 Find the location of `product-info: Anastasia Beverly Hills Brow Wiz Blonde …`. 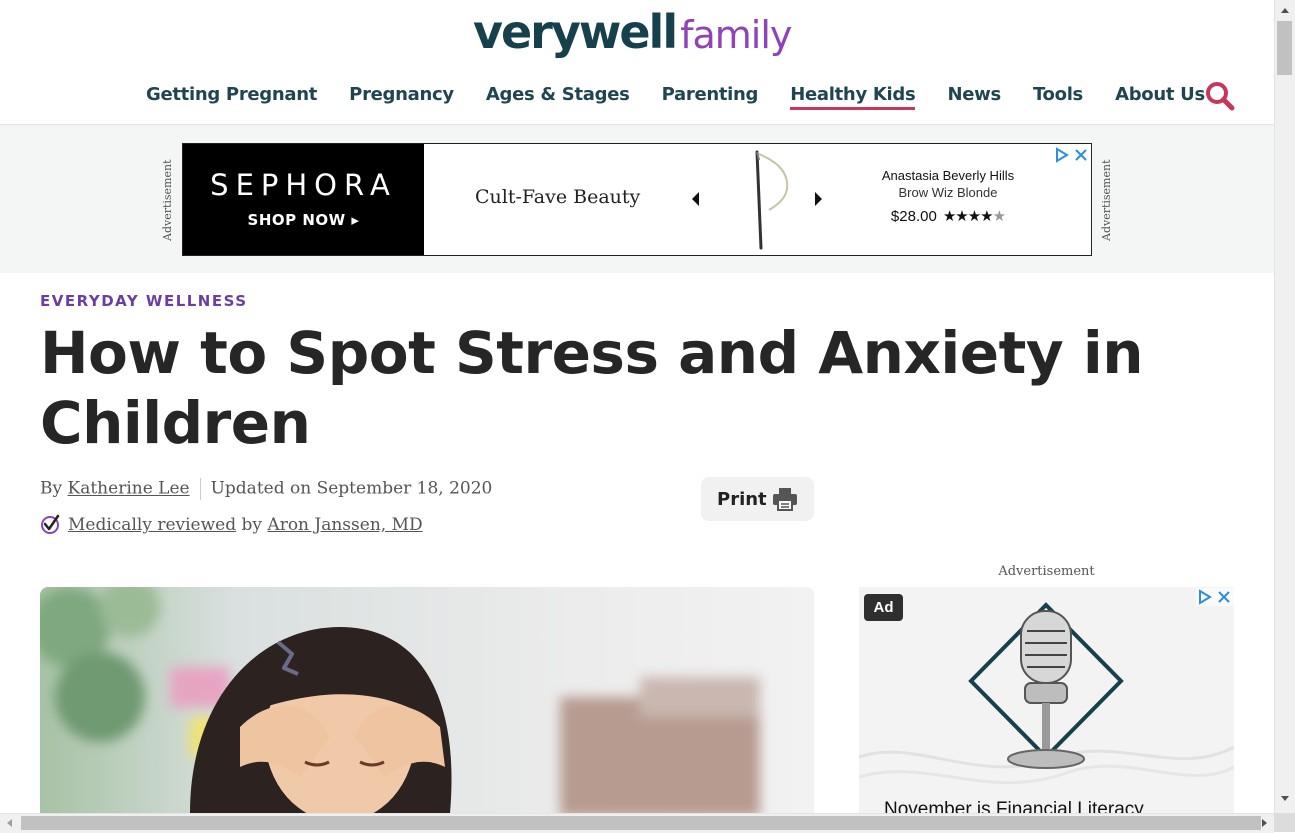

product-info: Anastasia Beverly Hills Brow Wiz Blonde … is located at coordinates (948, 196).